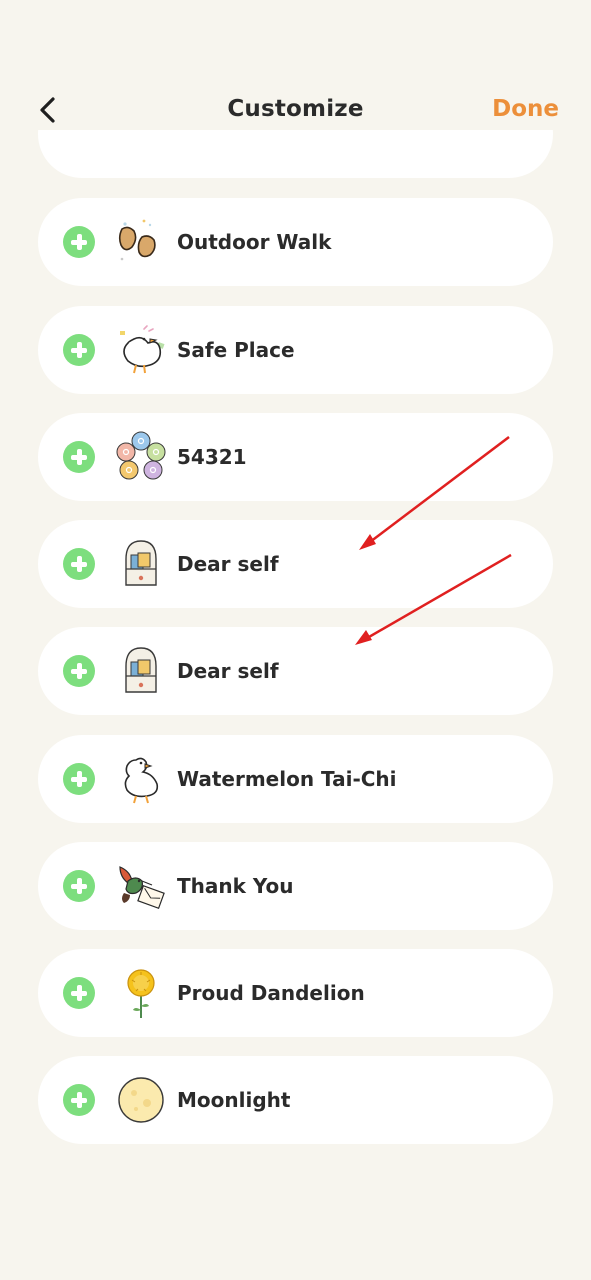  I want to click on dandelion-icon, so click(141, 993).